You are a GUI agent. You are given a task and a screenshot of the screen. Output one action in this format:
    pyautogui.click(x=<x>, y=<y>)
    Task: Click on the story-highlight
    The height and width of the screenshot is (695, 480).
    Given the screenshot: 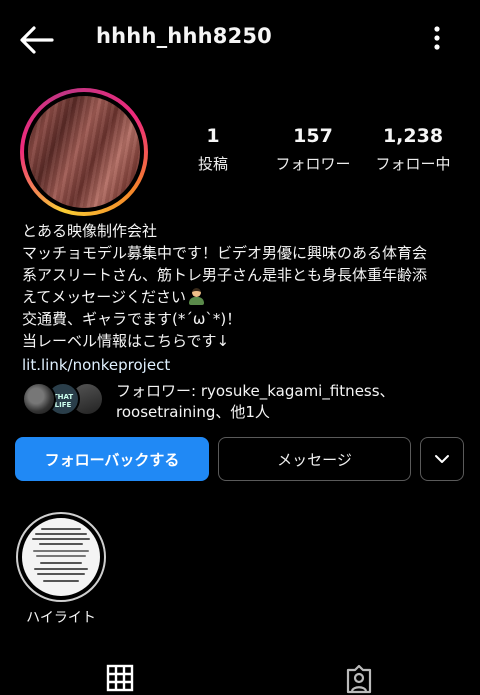 What is the action you would take?
    pyautogui.click(x=61, y=557)
    